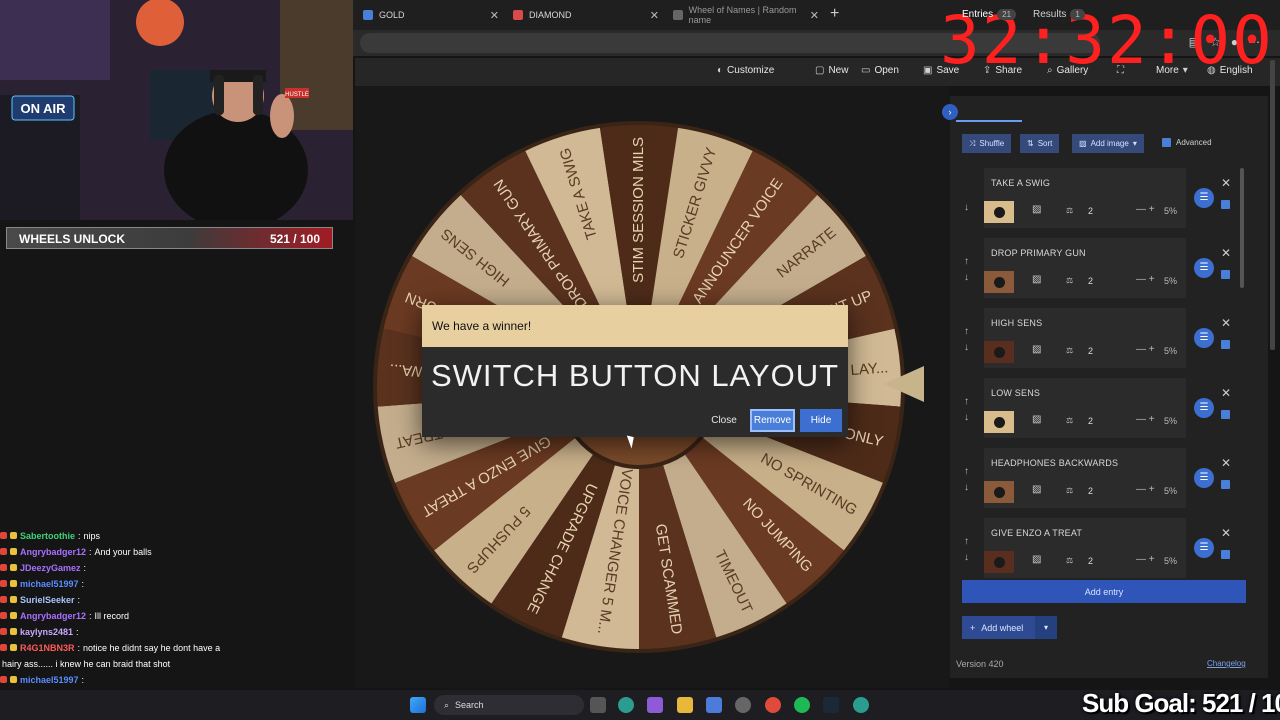 The width and height of the screenshot is (1280, 720). Describe the element at coordinates (745, 15) in the screenshot. I see `tab-wheel-of-names: Wheel of Names | Random name ✕` at that location.